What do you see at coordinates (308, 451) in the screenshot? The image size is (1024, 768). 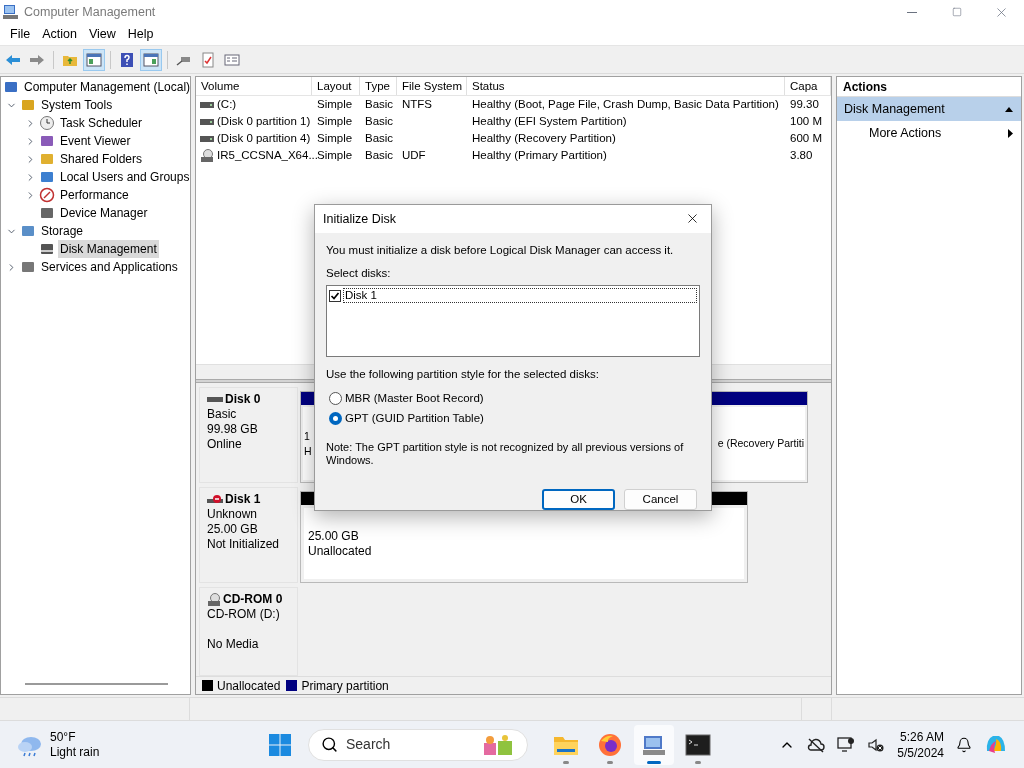 I see `partition-info: H` at bounding box center [308, 451].